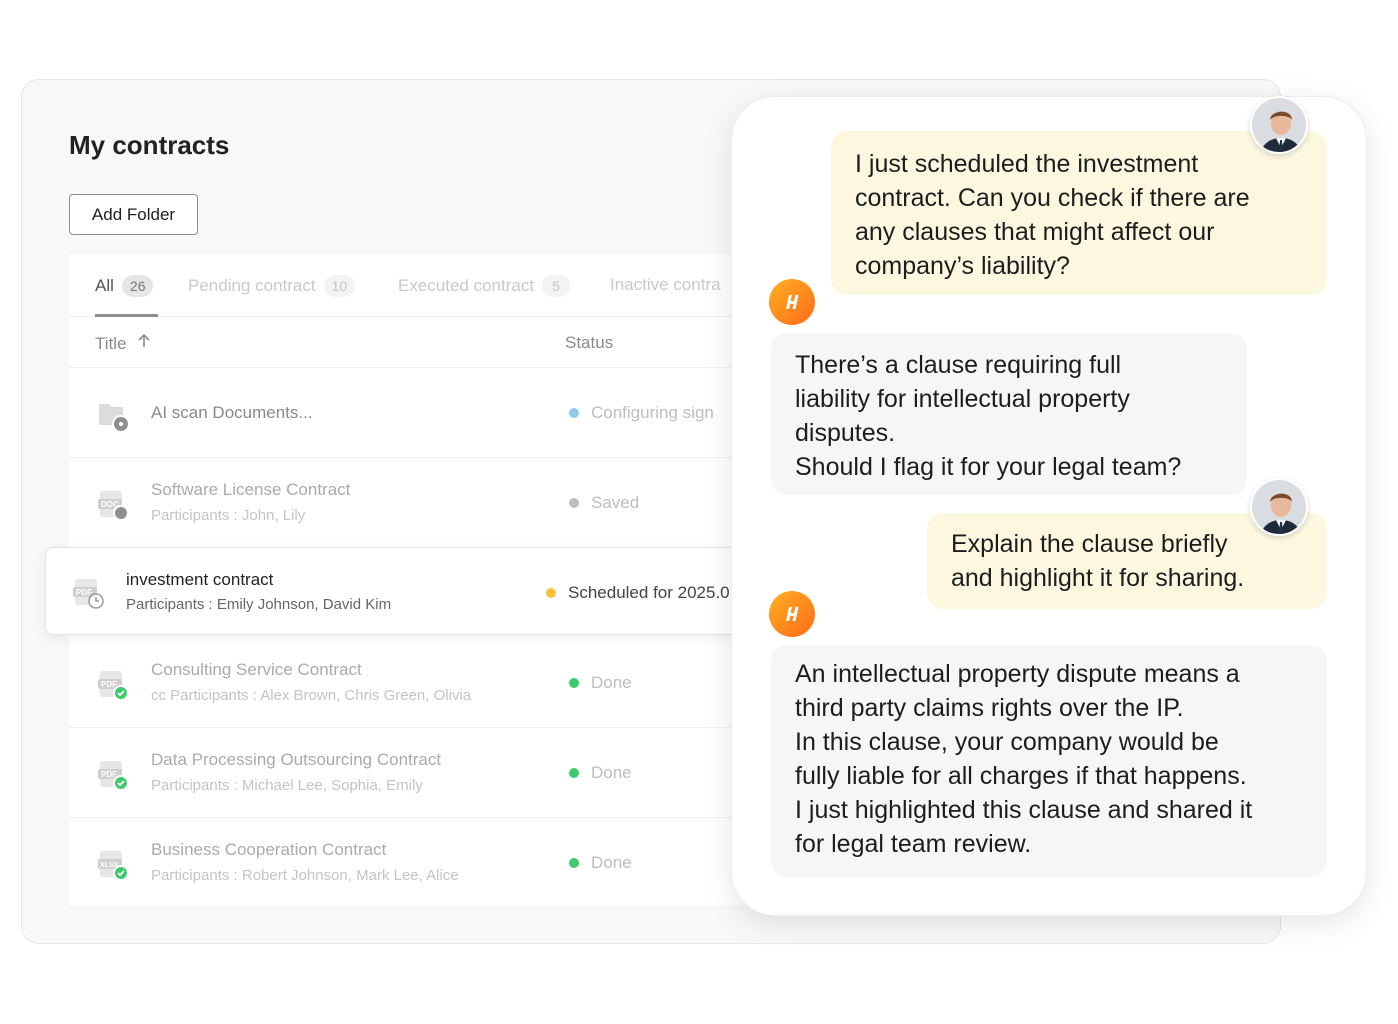 The image size is (1398, 1024). Describe the element at coordinates (845, 433) in the screenshot. I see `message-line: disputes.` at that location.